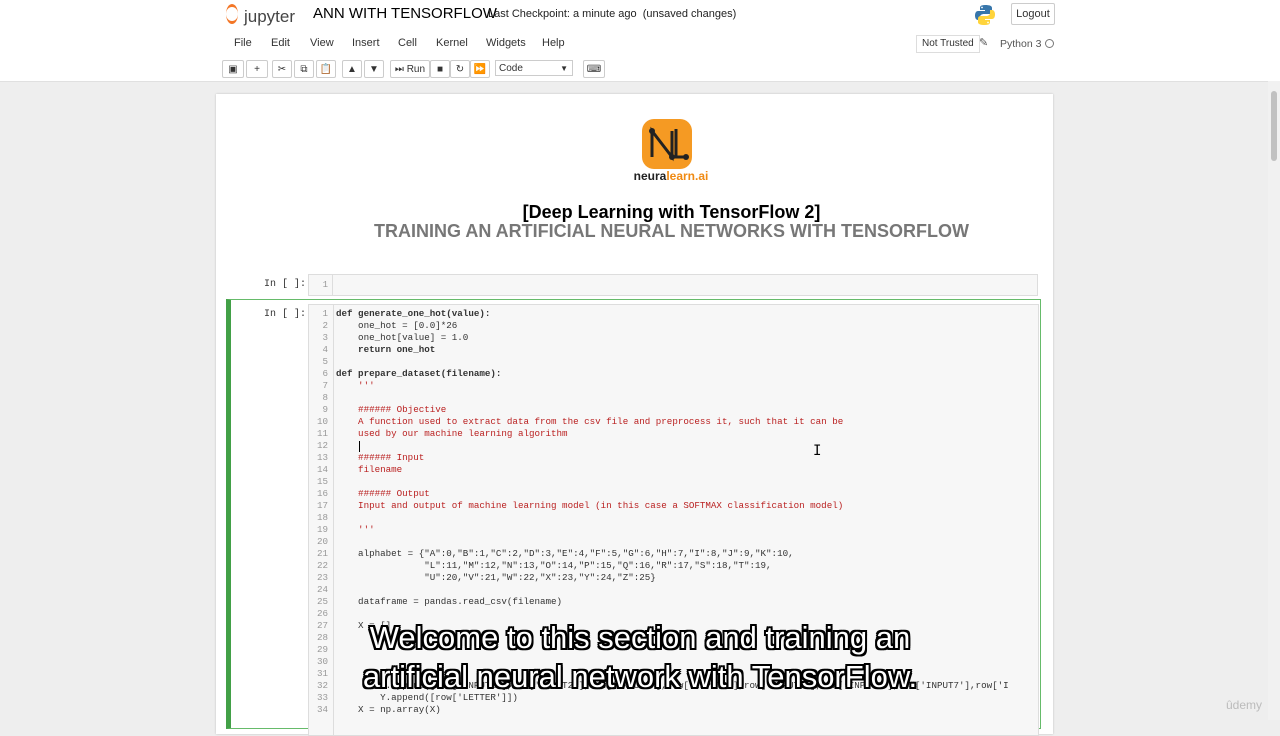 The width and height of the screenshot is (1280, 736). Describe the element at coordinates (386, 349) in the screenshot. I see `code-text: return one_hot` at that location.